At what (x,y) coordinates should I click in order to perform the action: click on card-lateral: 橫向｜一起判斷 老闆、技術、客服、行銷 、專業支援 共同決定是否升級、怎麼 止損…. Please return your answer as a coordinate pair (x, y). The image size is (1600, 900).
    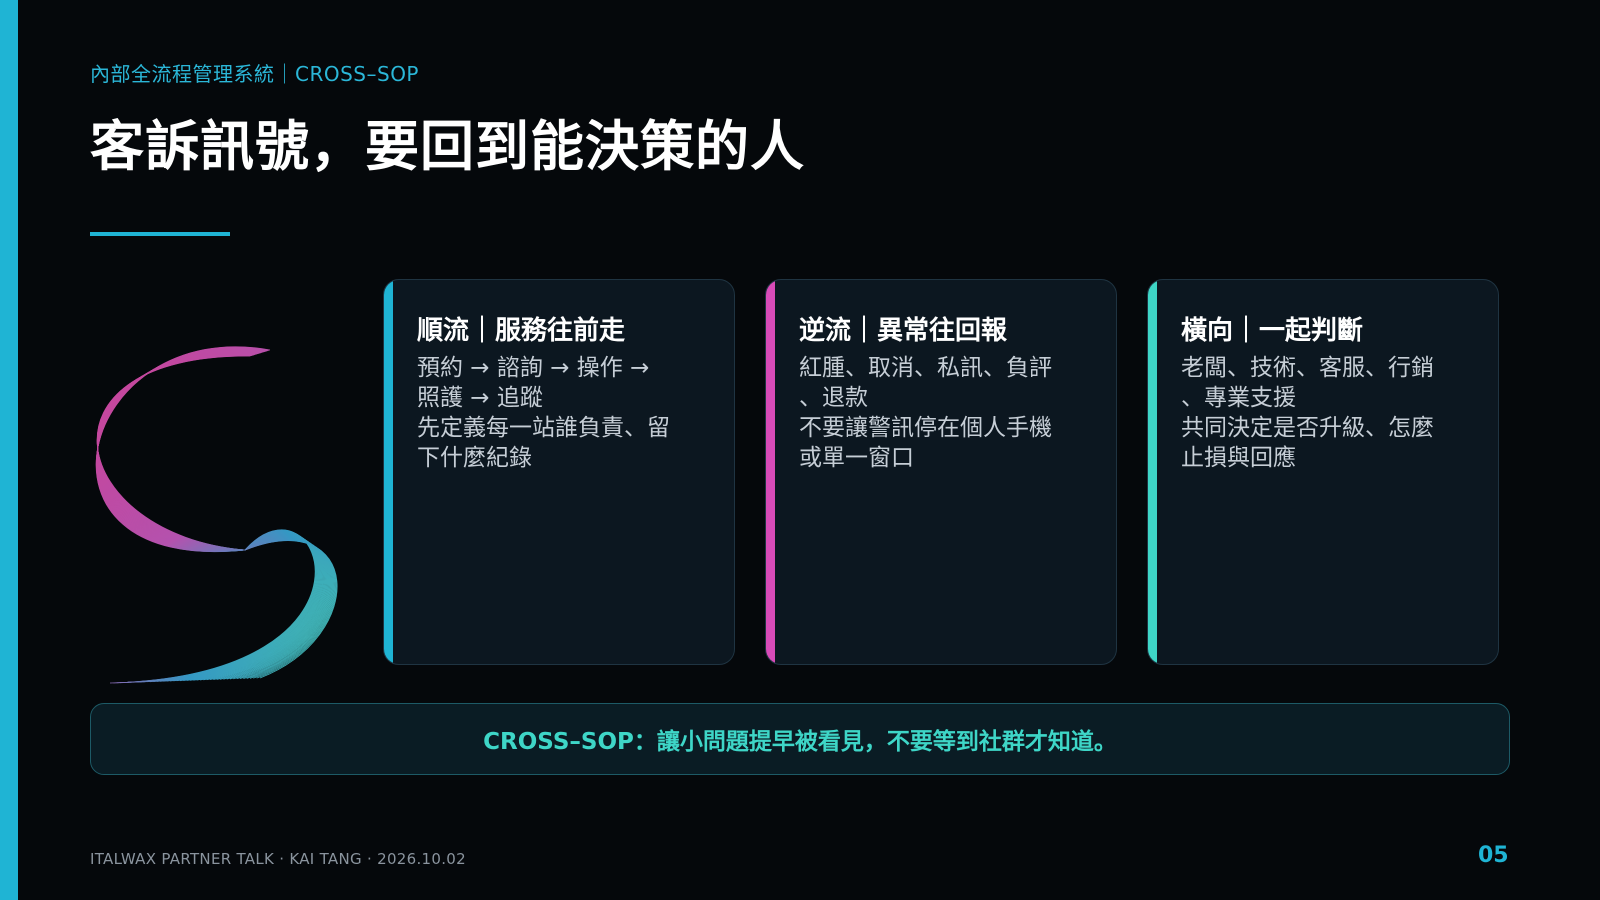
    Looking at the image, I should click on (1323, 472).